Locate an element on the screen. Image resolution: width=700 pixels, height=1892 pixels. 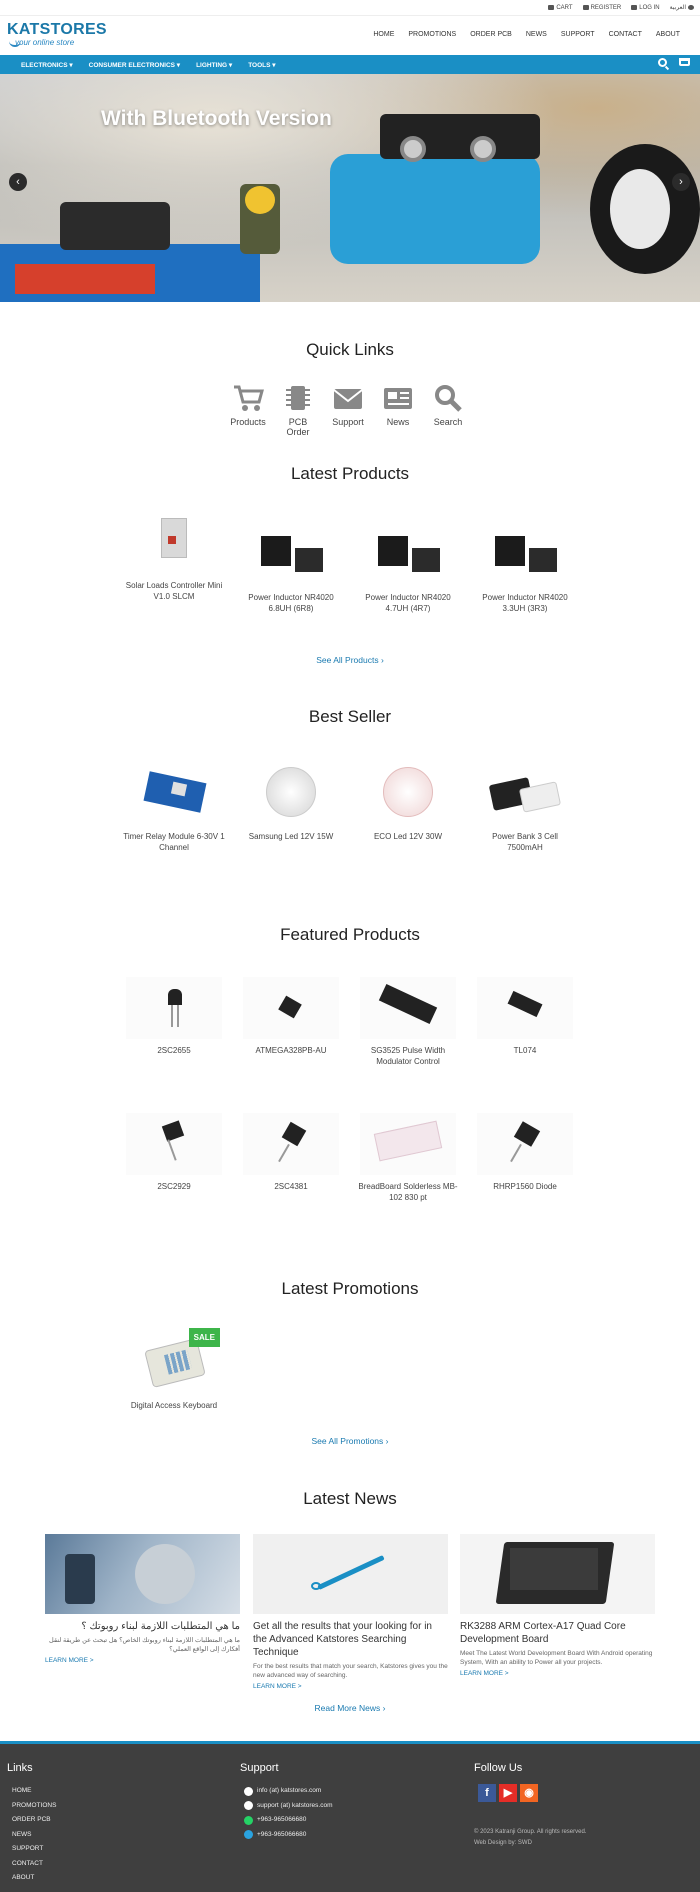
best-seller-title: Best Seller is located at coordinates (350, 716).